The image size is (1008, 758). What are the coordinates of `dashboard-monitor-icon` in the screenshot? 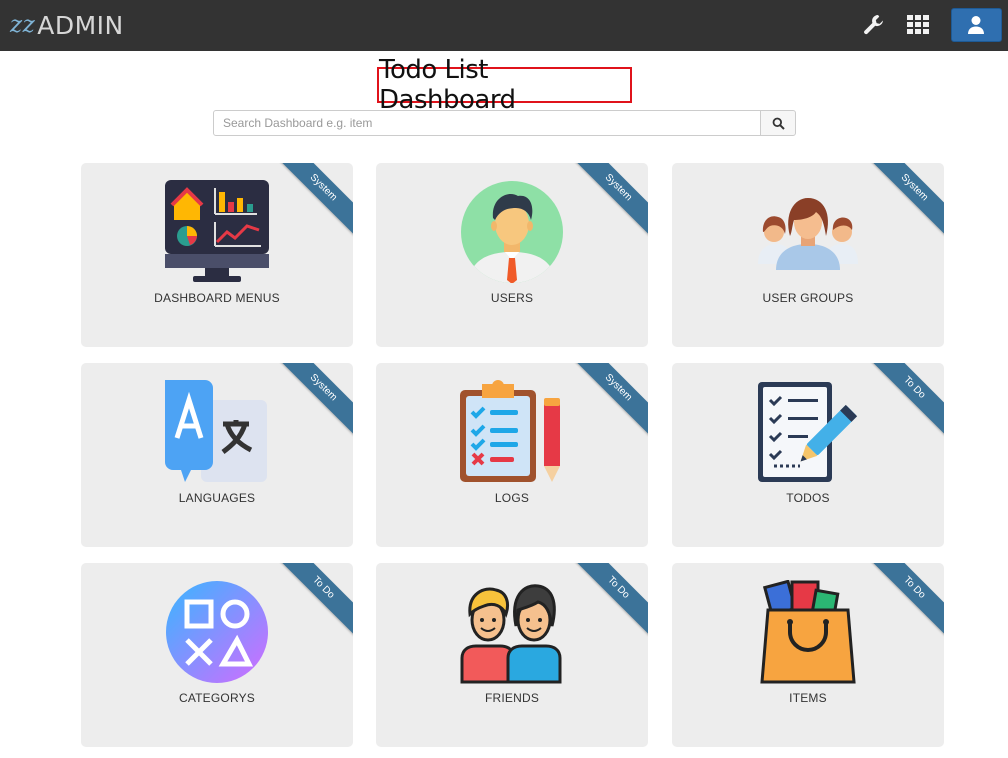 It's located at (217, 231).